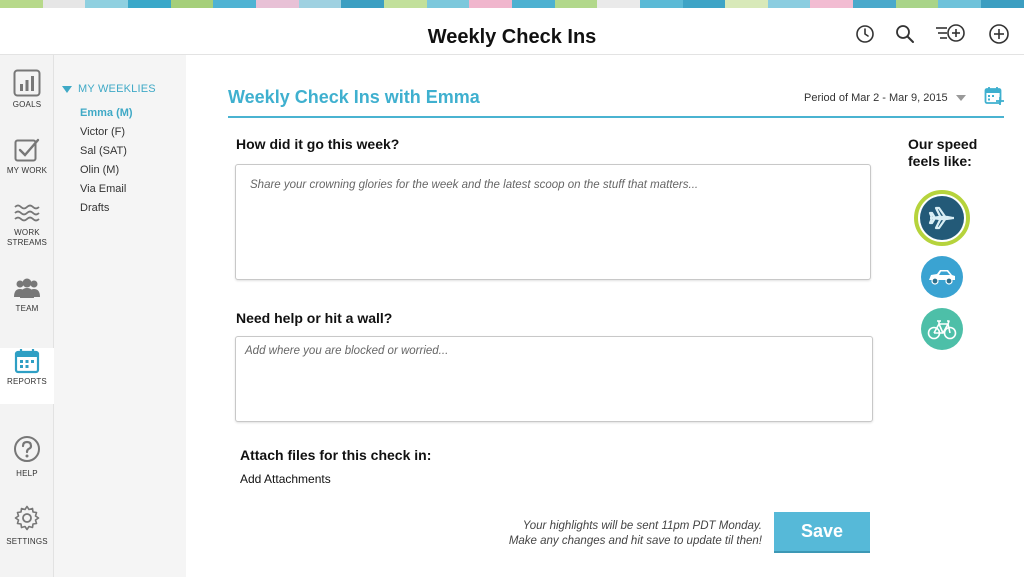 The image size is (1024, 577). I want to click on nav-item-team: TEAM, so click(27, 295).